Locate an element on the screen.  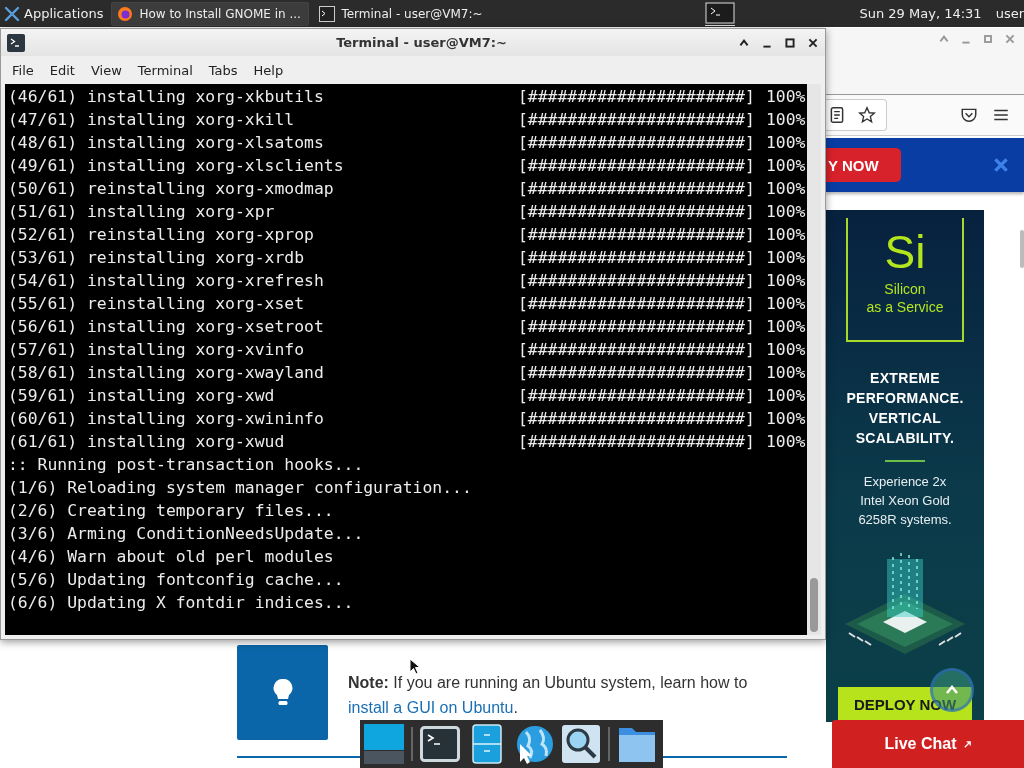
tagline: Silicon as a Service is located at coordinates (905, 298).